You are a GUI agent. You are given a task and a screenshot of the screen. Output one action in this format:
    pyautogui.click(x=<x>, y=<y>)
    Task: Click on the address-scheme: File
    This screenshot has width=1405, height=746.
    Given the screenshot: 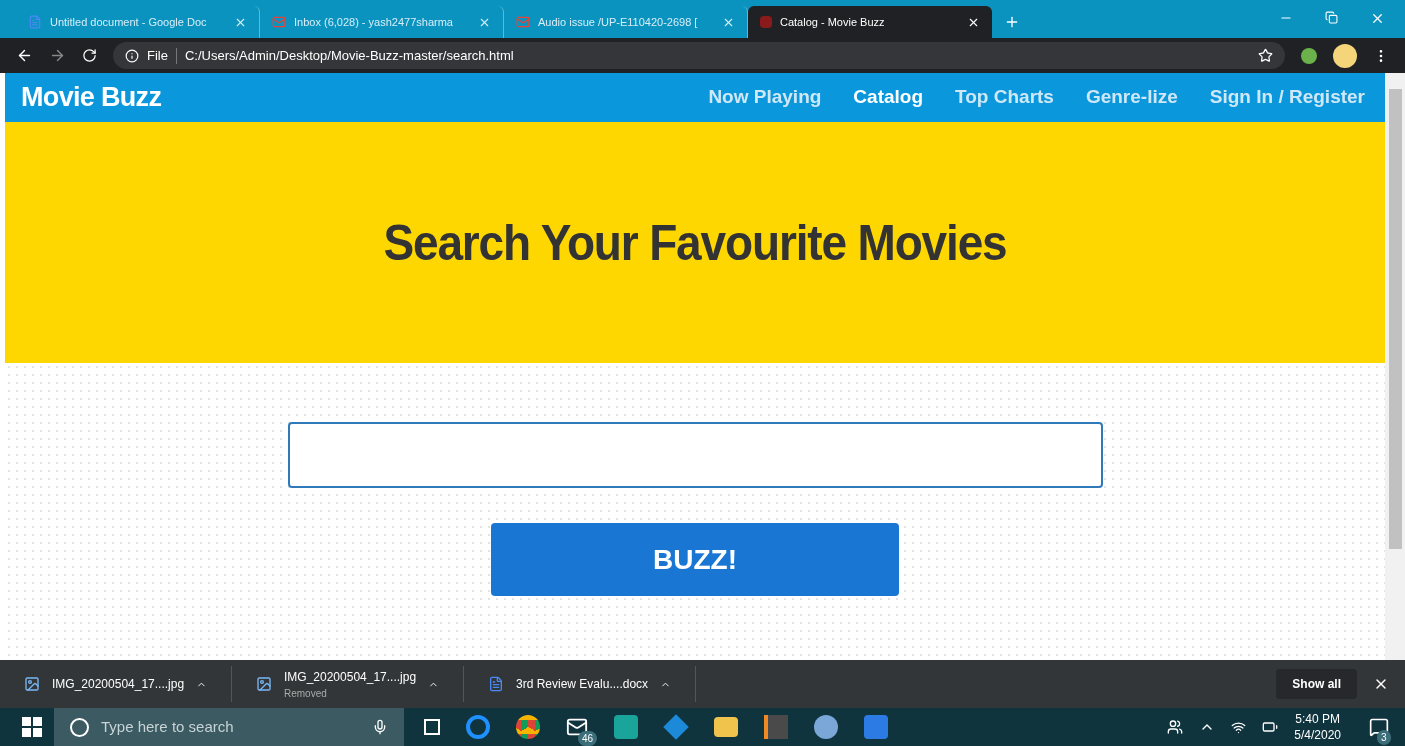 What is the action you would take?
    pyautogui.click(x=157, y=55)
    